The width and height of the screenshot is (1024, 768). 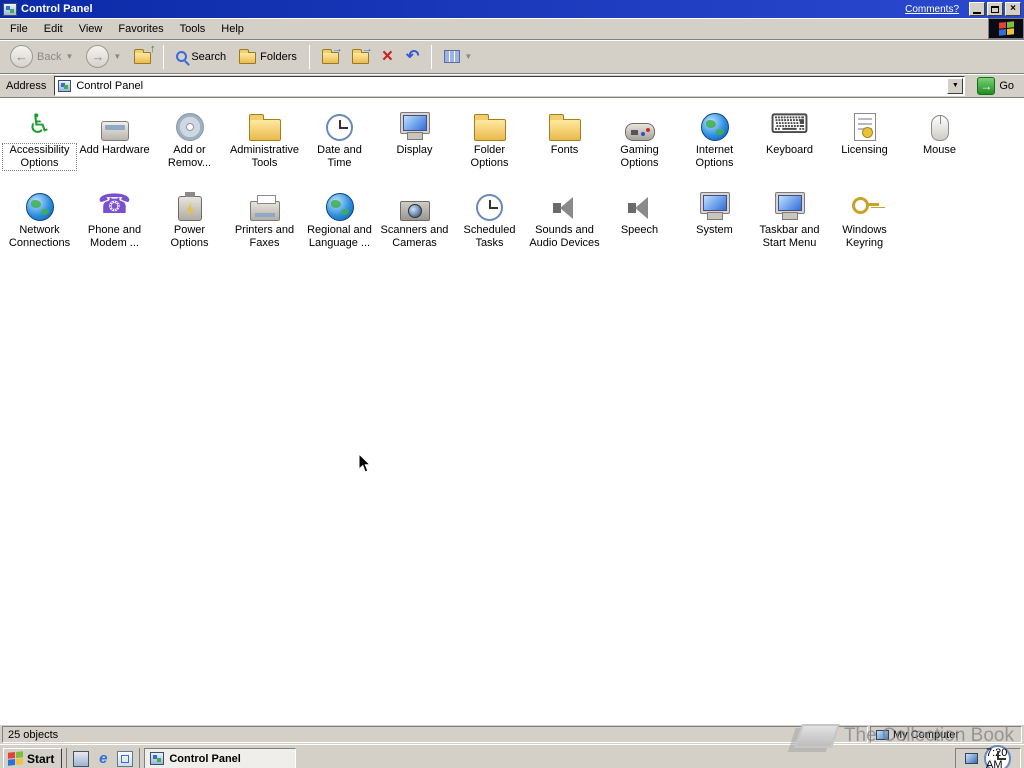 I want to click on toolbar-separator, so click(x=164, y=56).